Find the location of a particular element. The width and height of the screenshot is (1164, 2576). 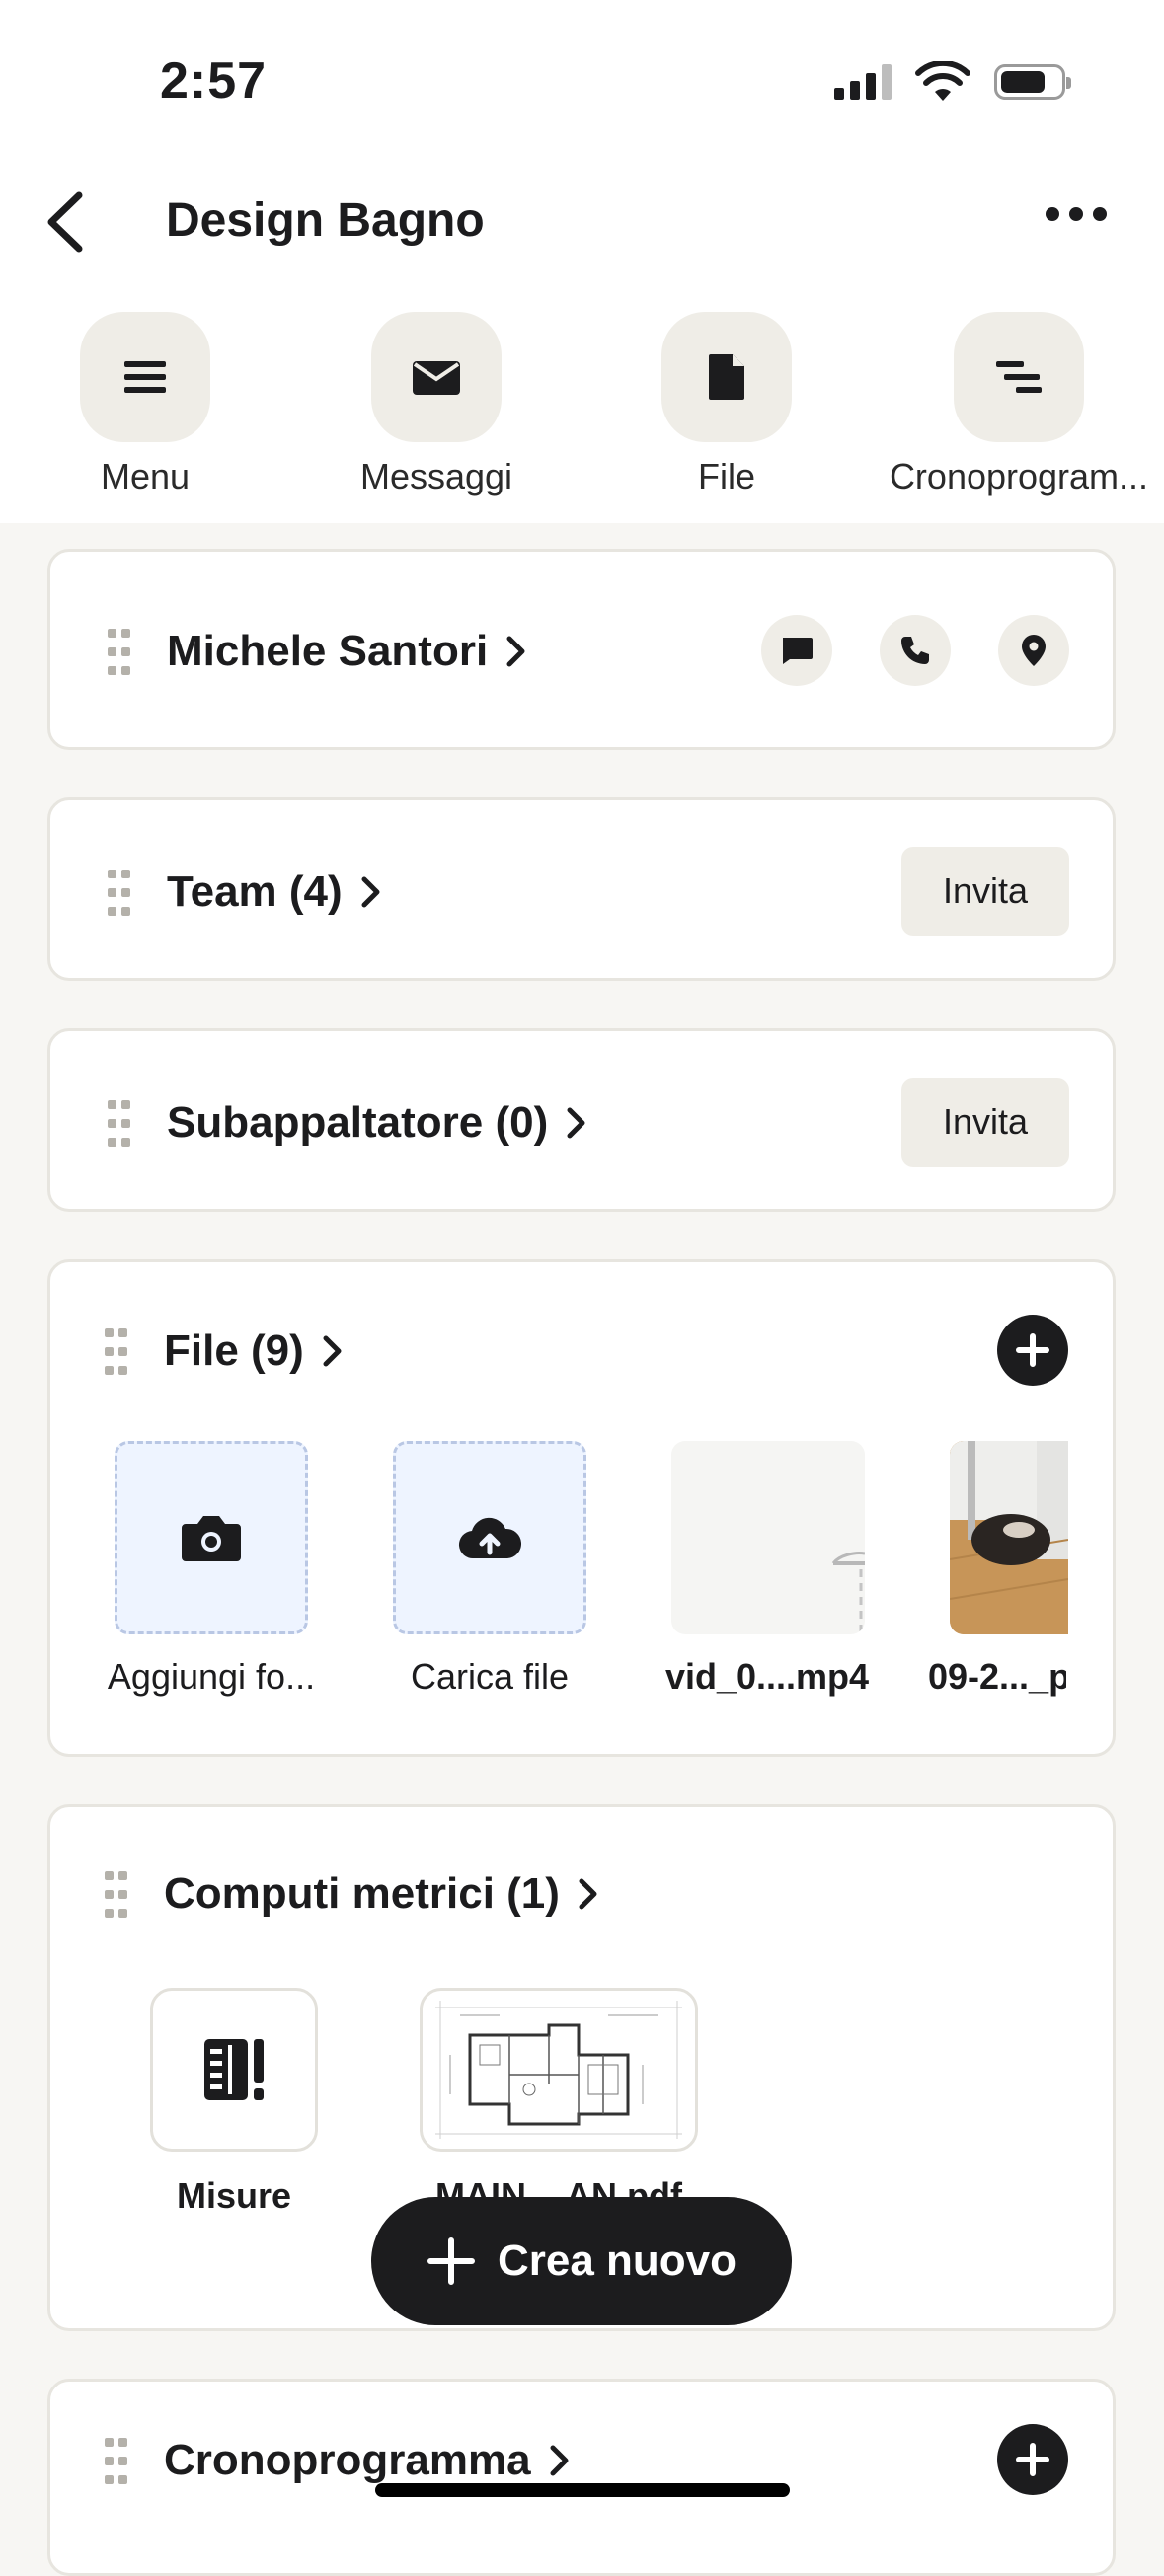

computi-tile-label: MAIN....AN.pdf is located at coordinates (558, 2187).